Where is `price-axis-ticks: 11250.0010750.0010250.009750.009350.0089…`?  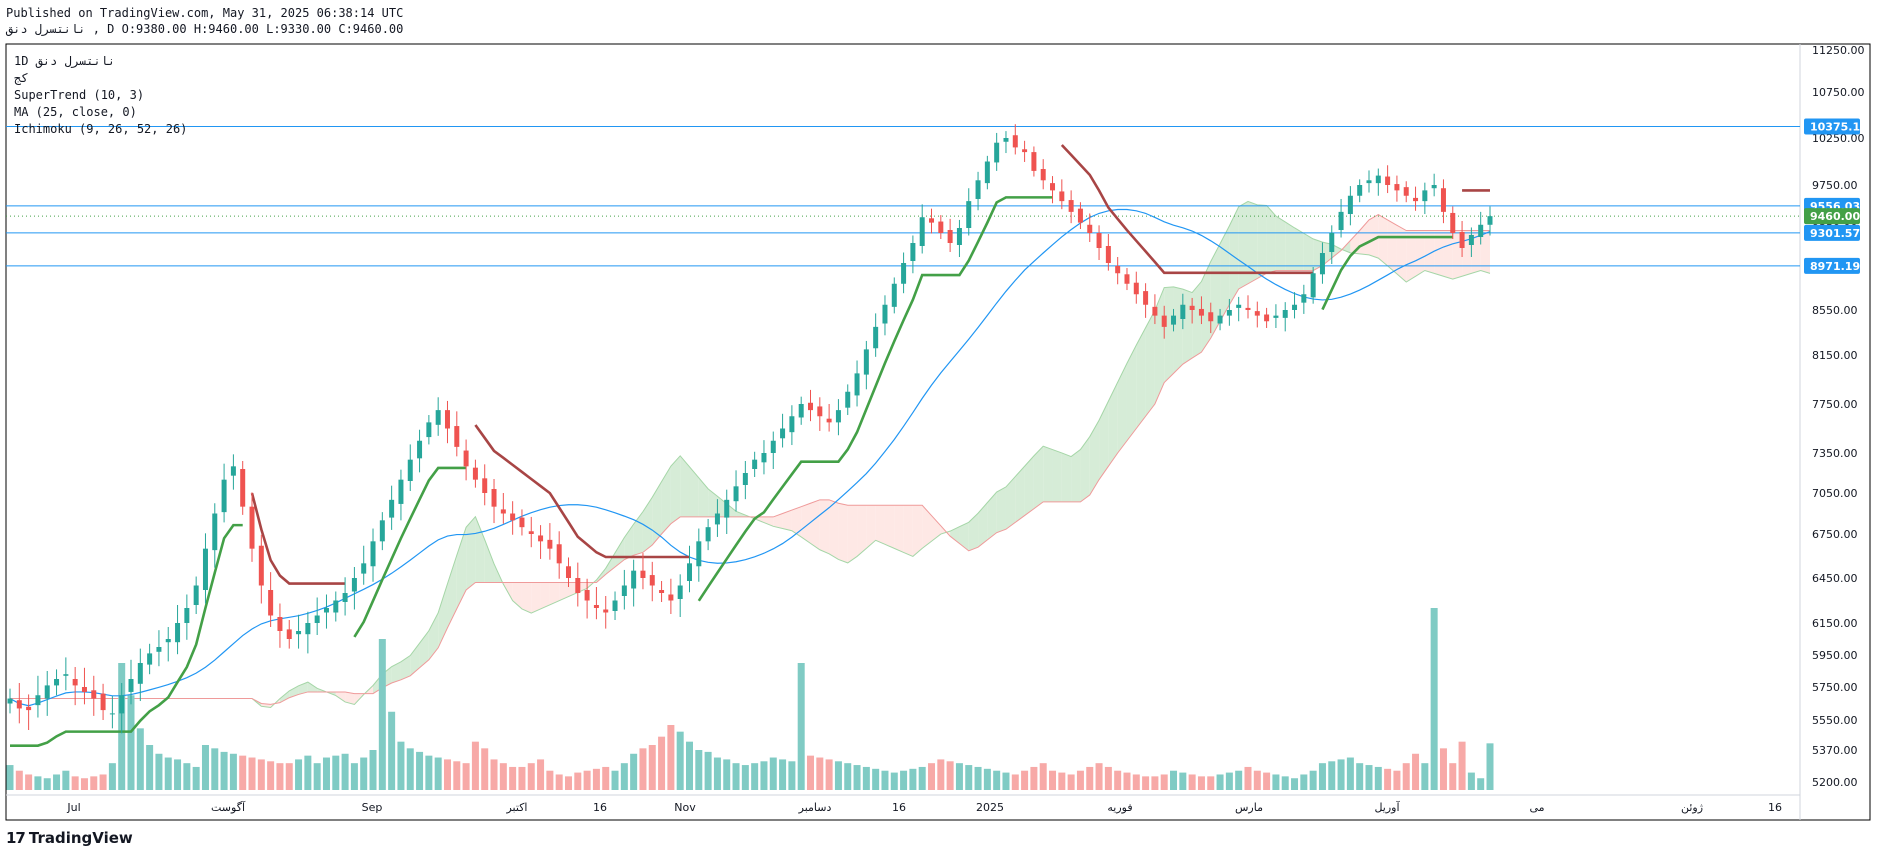 price-axis-ticks: 11250.0010750.0010250.009750.009350.0089… is located at coordinates (1838, 416).